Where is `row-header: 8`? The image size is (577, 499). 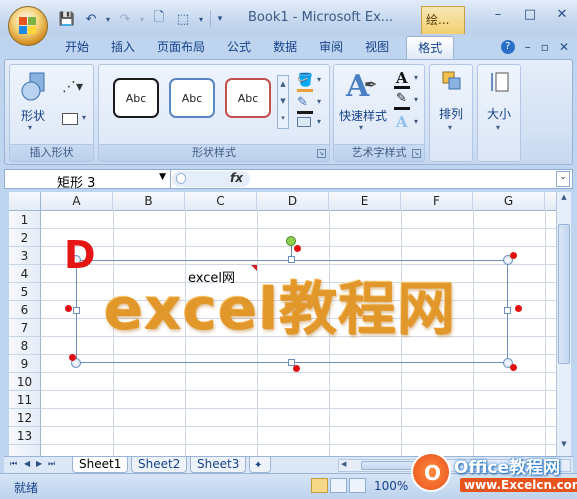
row-header: 8 is located at coordinates (25, 346).